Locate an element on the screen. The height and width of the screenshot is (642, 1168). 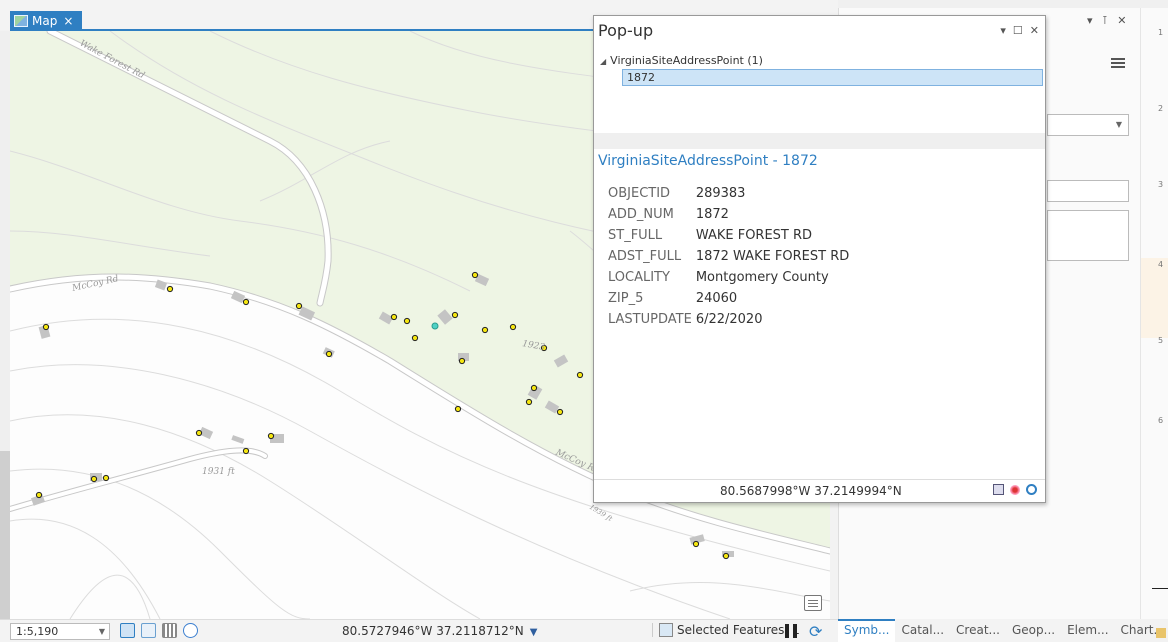
gutter-footer-icon is located at coordinates (1161, 633).